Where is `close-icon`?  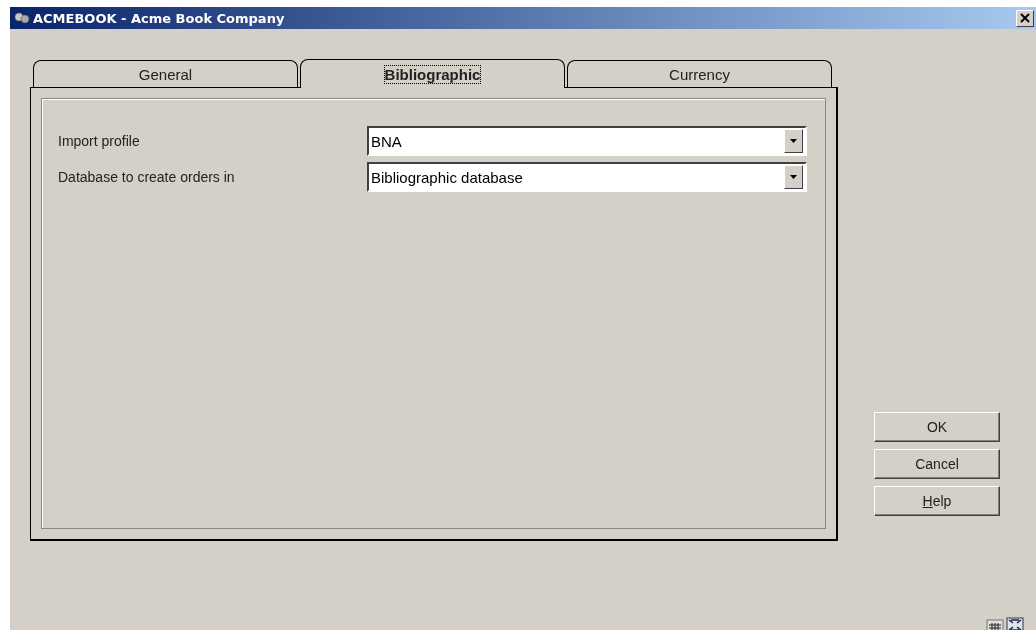 close-icon is located at coordinates (1025, 18).